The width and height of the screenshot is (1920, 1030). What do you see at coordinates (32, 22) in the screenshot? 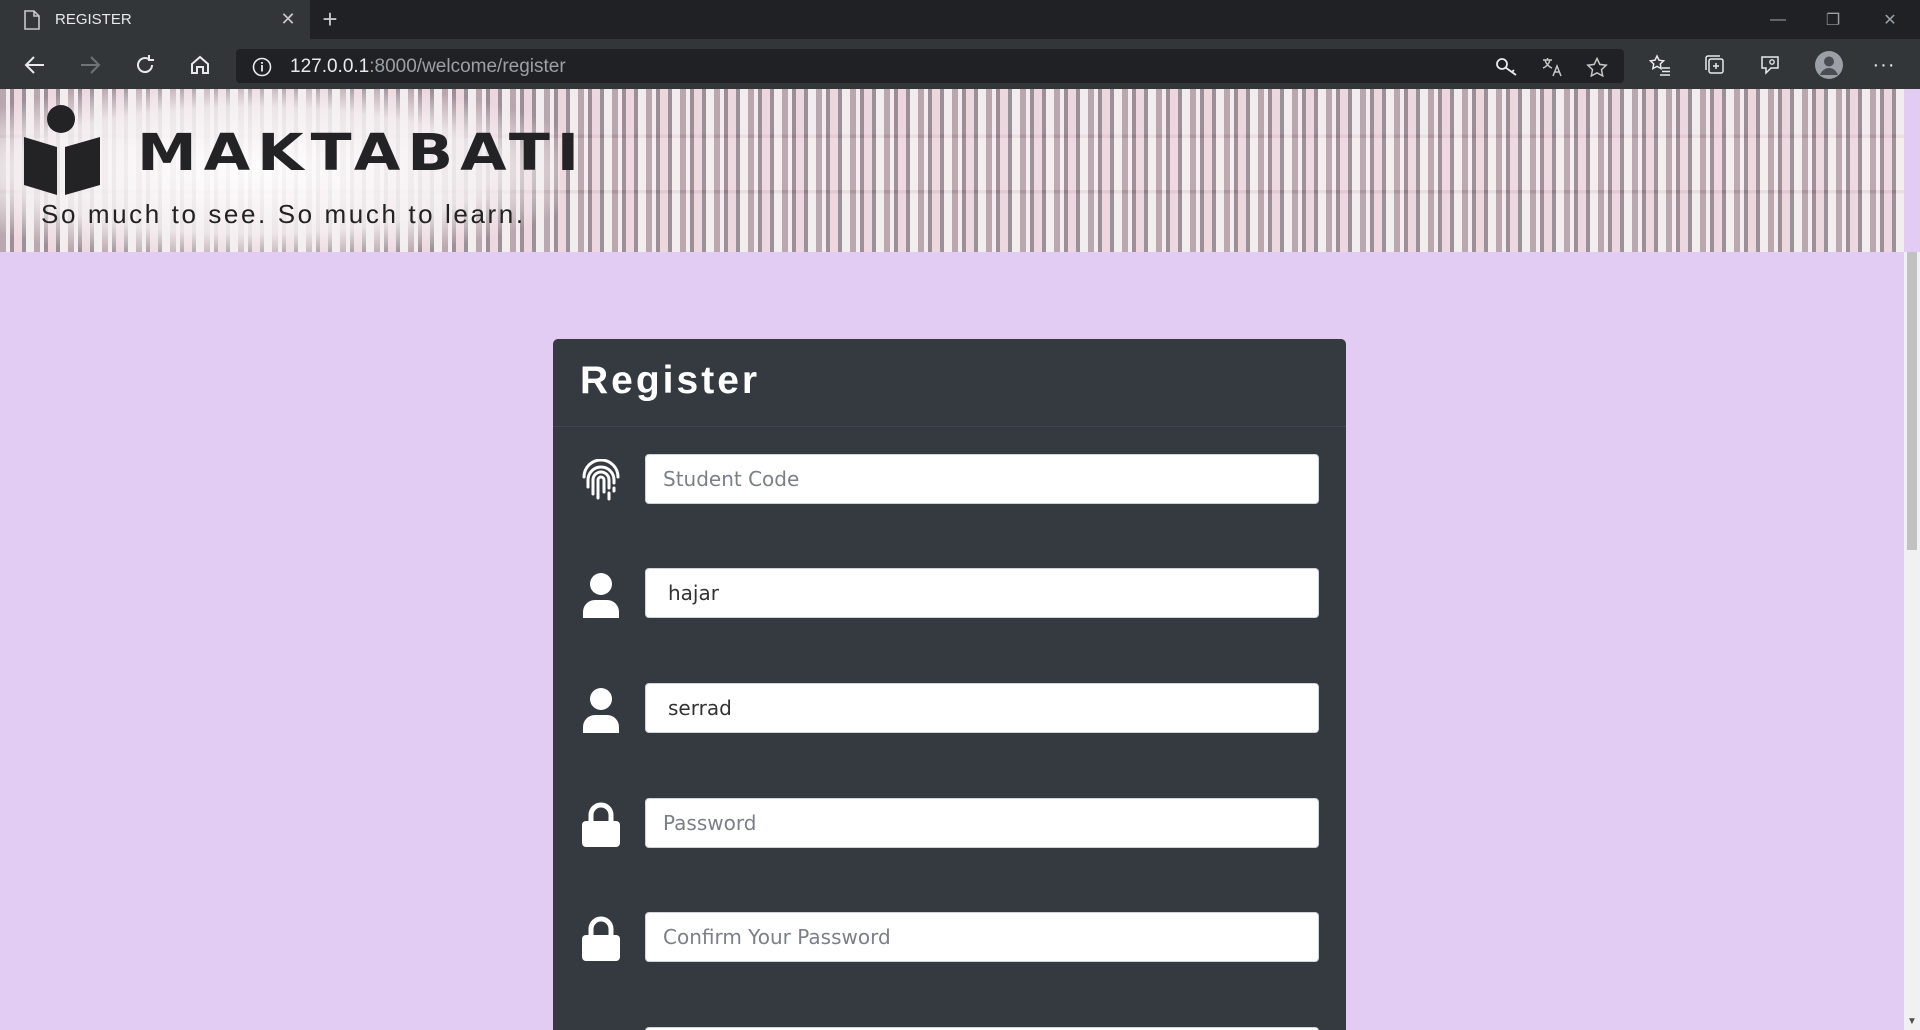
I see `page-icon` at bounding box center [32, 22].